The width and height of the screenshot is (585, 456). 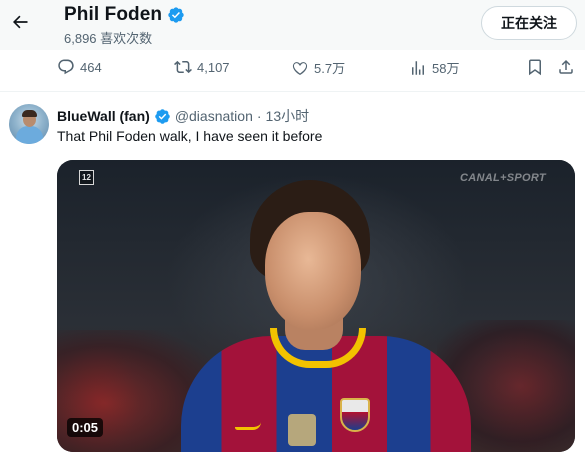 I want to click on reply-button: 464, so click(x=79, y=67).